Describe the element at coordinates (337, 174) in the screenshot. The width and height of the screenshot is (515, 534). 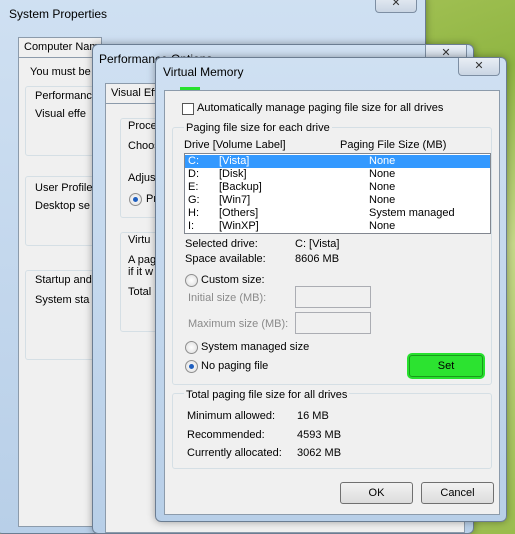
I see `drive-row: D: [Disk] None` at that location.